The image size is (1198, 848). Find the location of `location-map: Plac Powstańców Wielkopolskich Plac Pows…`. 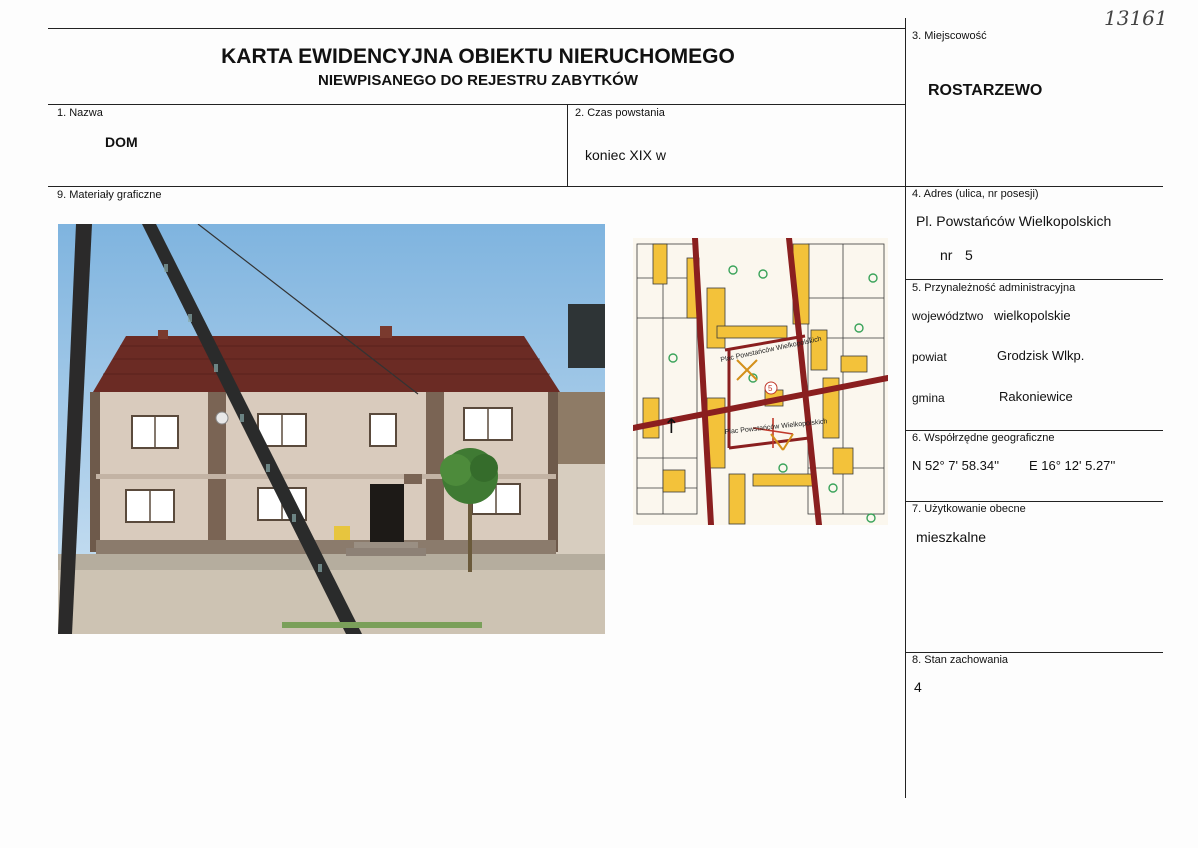

location-map: Plac Powstańców Wielkopolskich Plac Pows… is located at coordinates (760, 381).